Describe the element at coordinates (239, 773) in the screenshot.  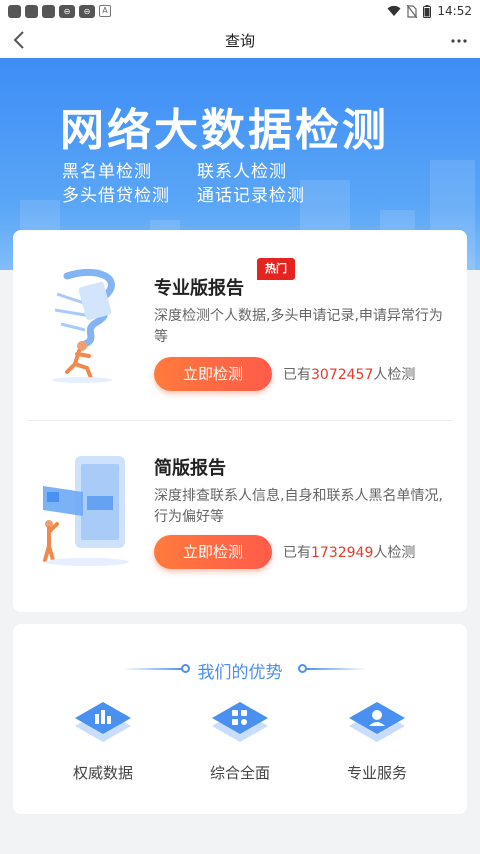
I see `advantage-label: 综合全面` at that location.